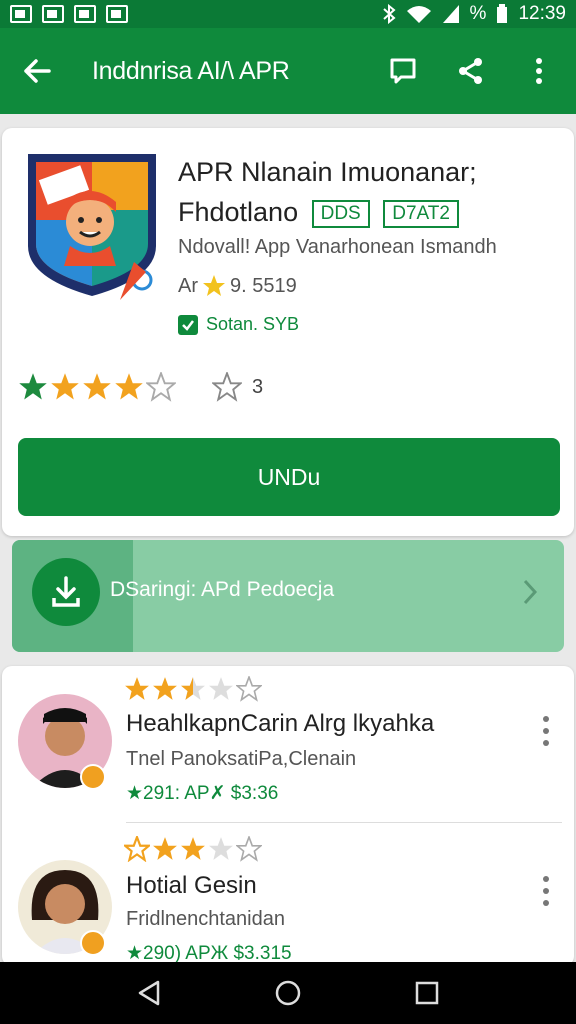 The width and height of the screenshot is (576, 1024). Describe the element at coordinates (69, 14) in the screenshot. I see `notification-icons` at that location.